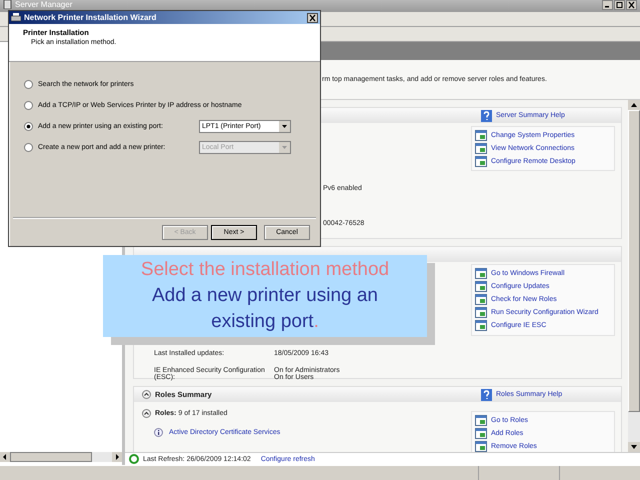 Image resolution: width=640 pixels, height=480 pixels. What do you see at coordinates (90, 17) in the screenshot?
I see `dialog-title: Network Printer Installation Wizard` at bounding box center [90, 17].